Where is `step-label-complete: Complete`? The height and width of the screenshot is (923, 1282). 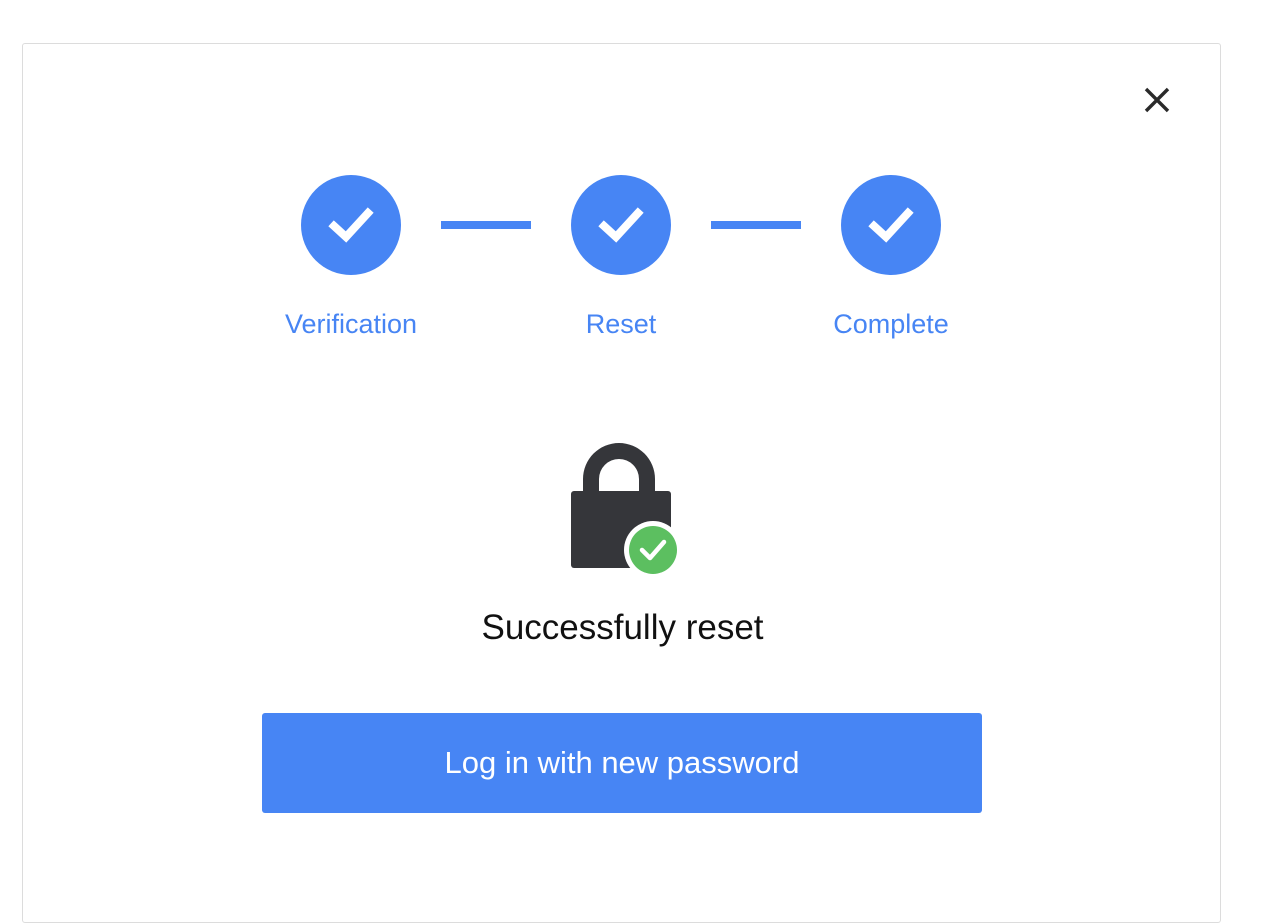 step-label-complete: Complete is located at coordinates (891, 324).